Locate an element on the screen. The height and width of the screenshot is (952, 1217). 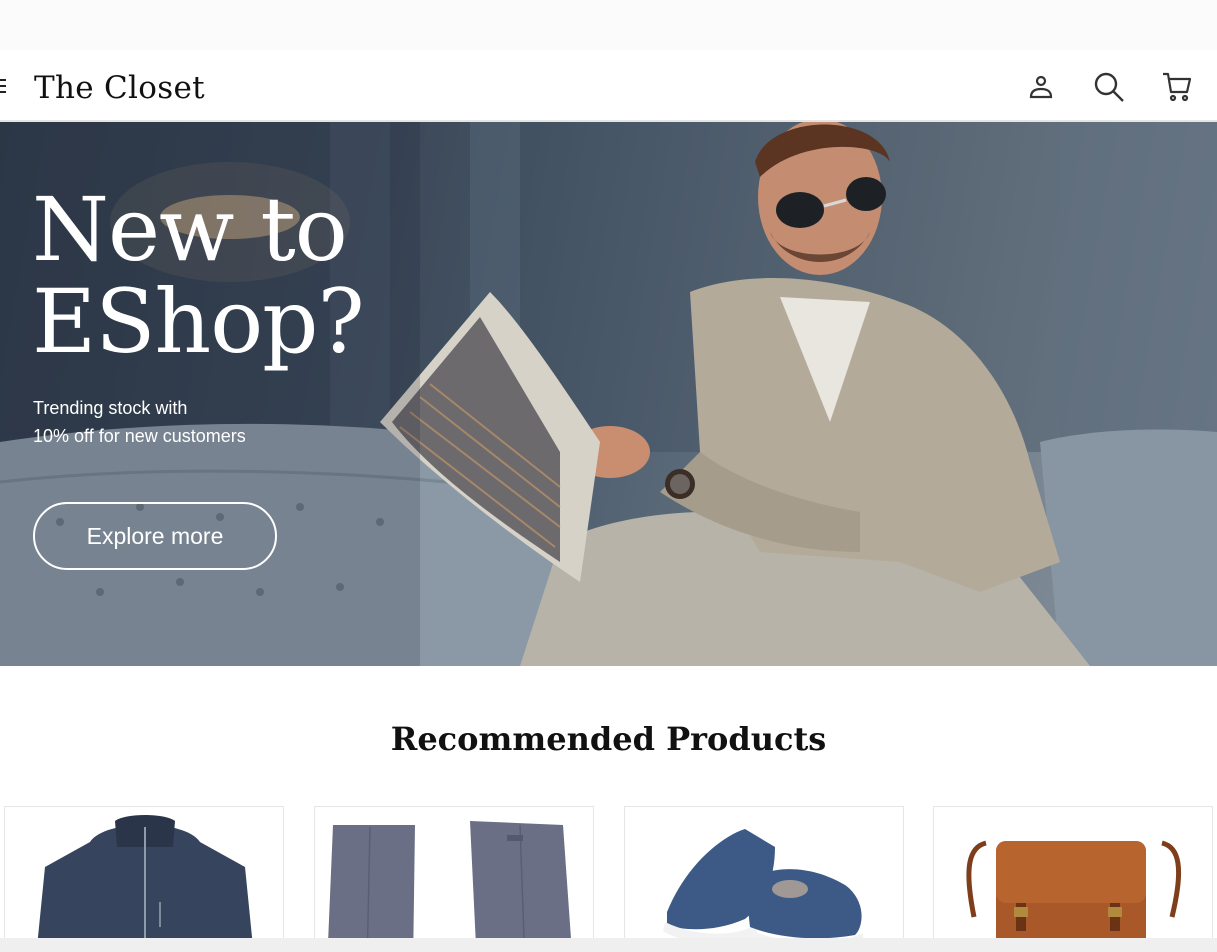
hero-title-line-1: New to is located at coordinates (190, 229).